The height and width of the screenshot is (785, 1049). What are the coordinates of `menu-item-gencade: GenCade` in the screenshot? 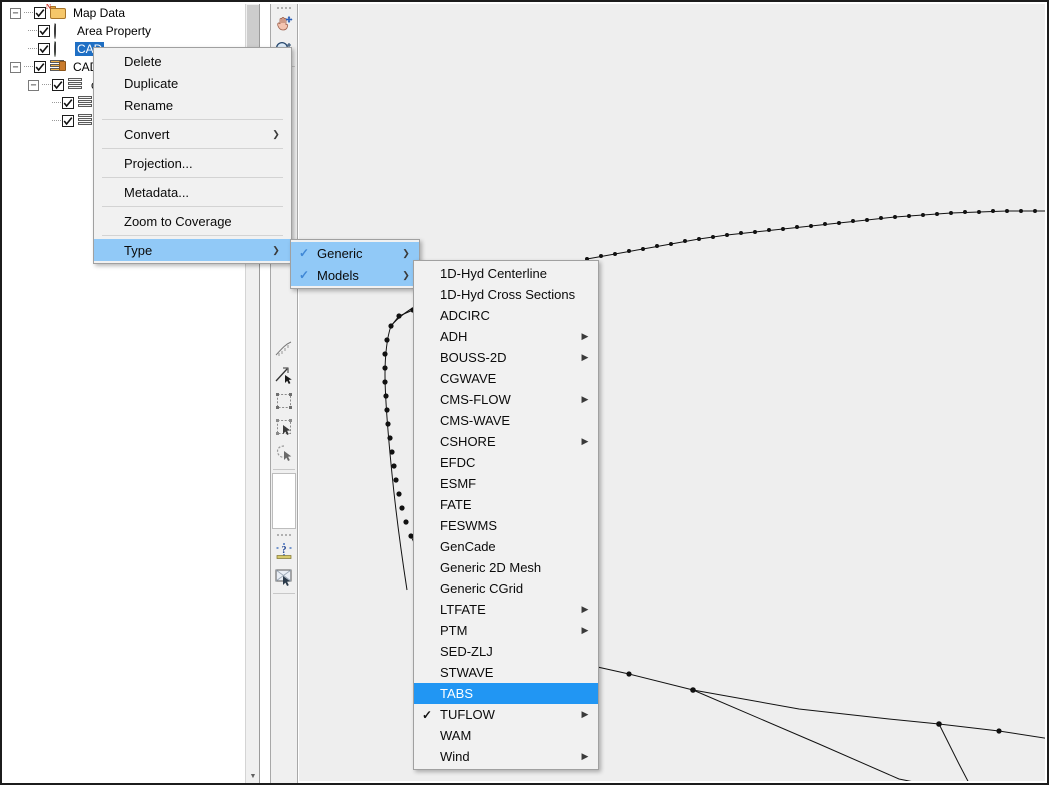 It's located at (506, 546).